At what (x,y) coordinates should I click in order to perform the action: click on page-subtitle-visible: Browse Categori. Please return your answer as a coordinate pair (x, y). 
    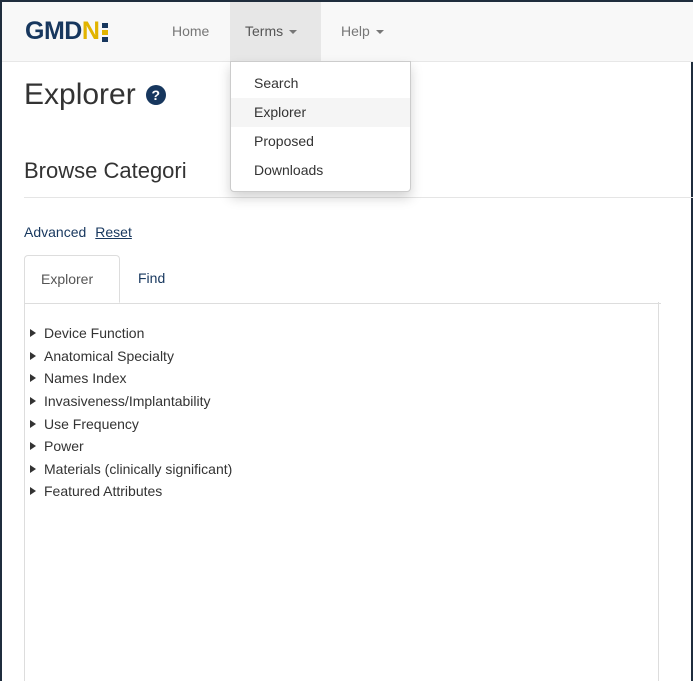
    Looking at the image, I should click on (105, 170).